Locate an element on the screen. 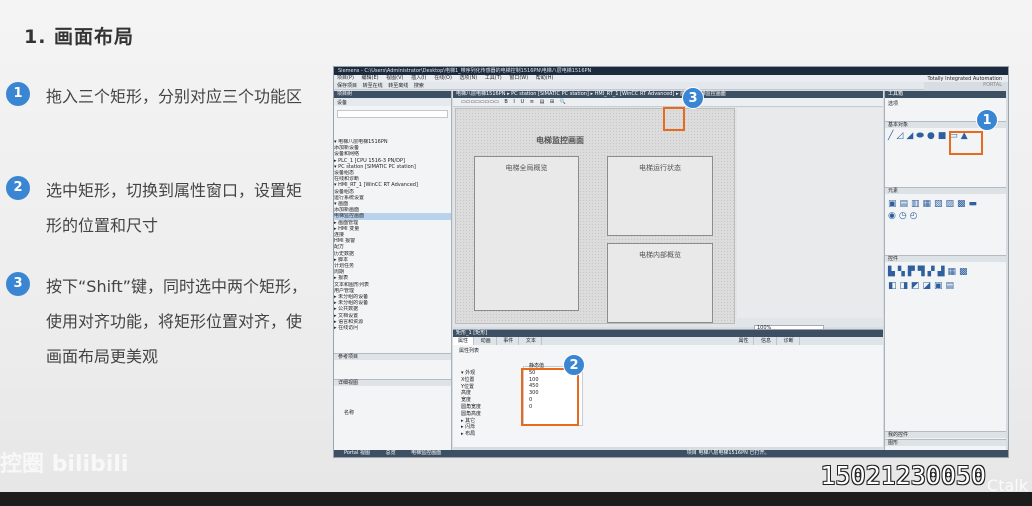 This screenshot has height=506, width=1032. inspector-title: 矩形_1 [矩形] is located at coordinates (668, 333).